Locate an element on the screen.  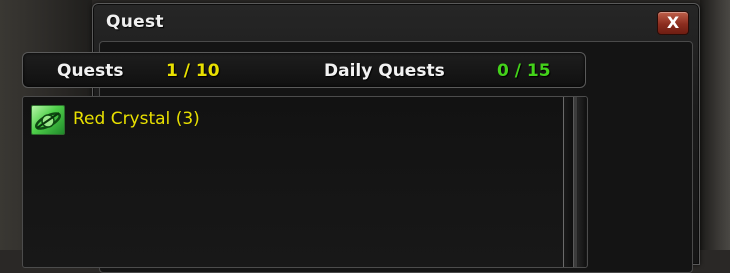
quest-scroll-icon is located at coordinates (48, 120).